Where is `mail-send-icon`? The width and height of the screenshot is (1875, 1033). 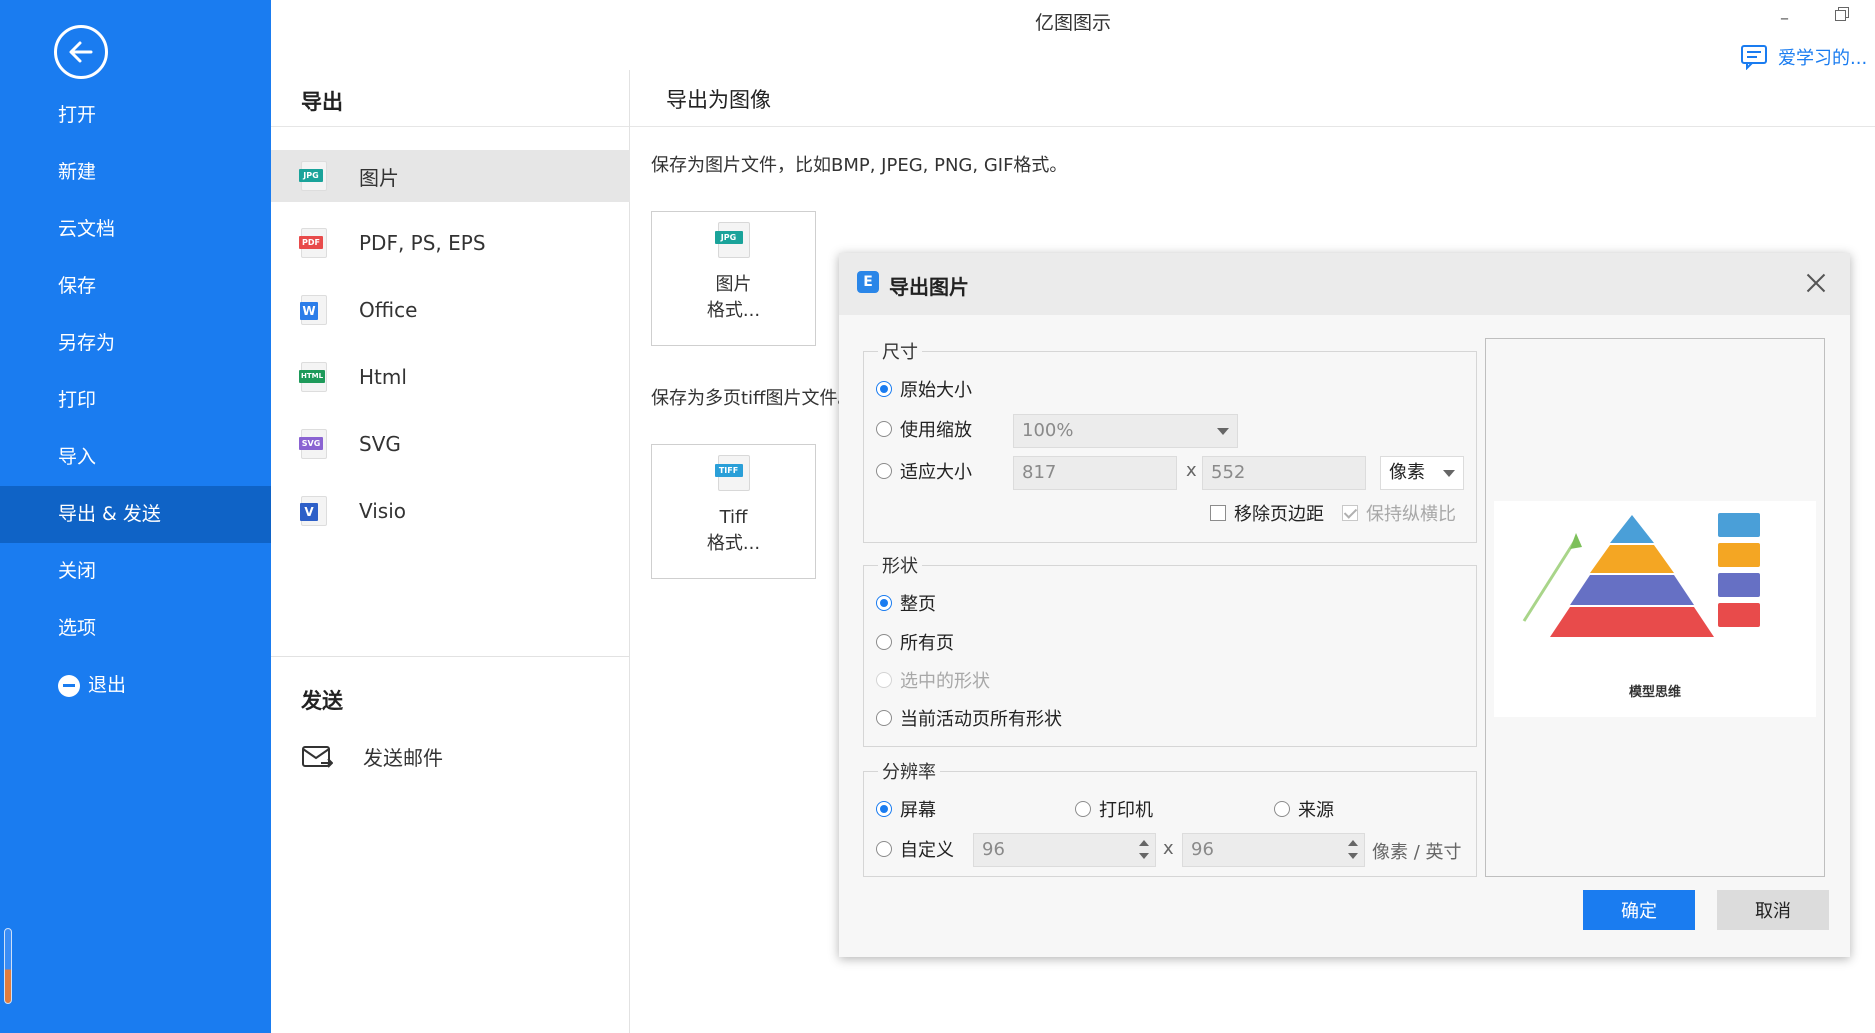
mail-send-icon is located at coordinates (317, 756).